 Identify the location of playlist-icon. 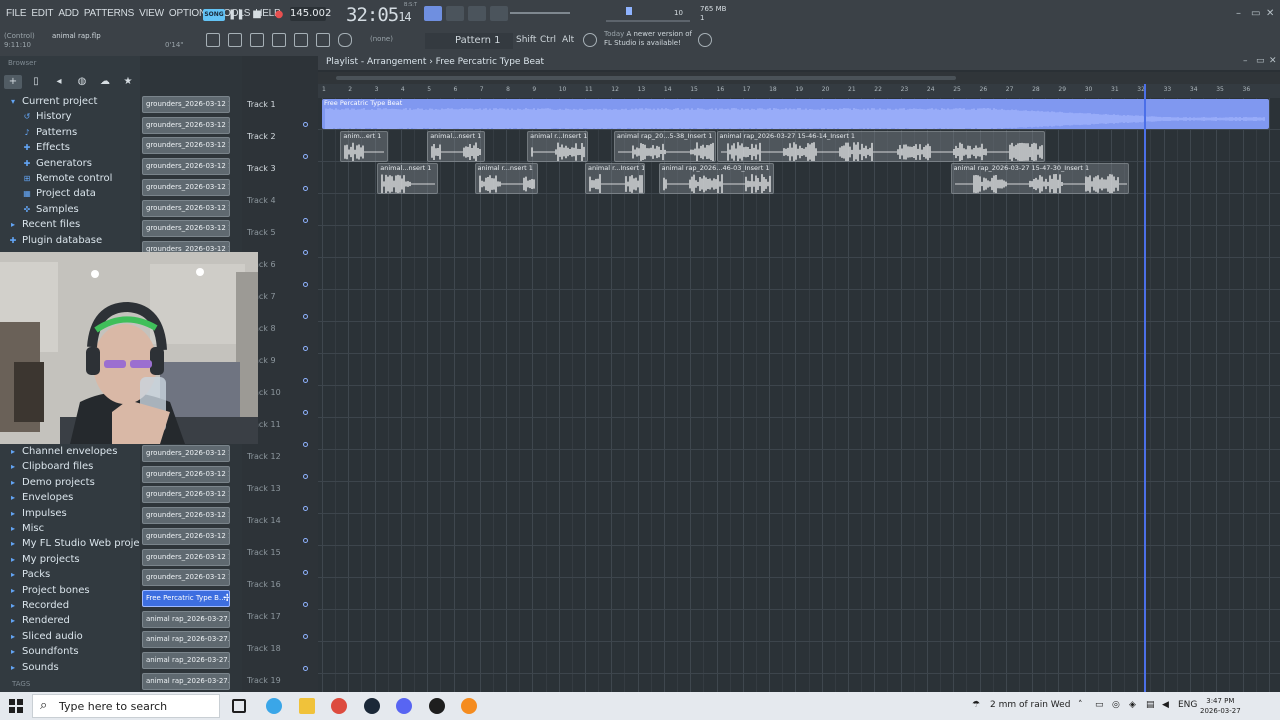
(279, 40).